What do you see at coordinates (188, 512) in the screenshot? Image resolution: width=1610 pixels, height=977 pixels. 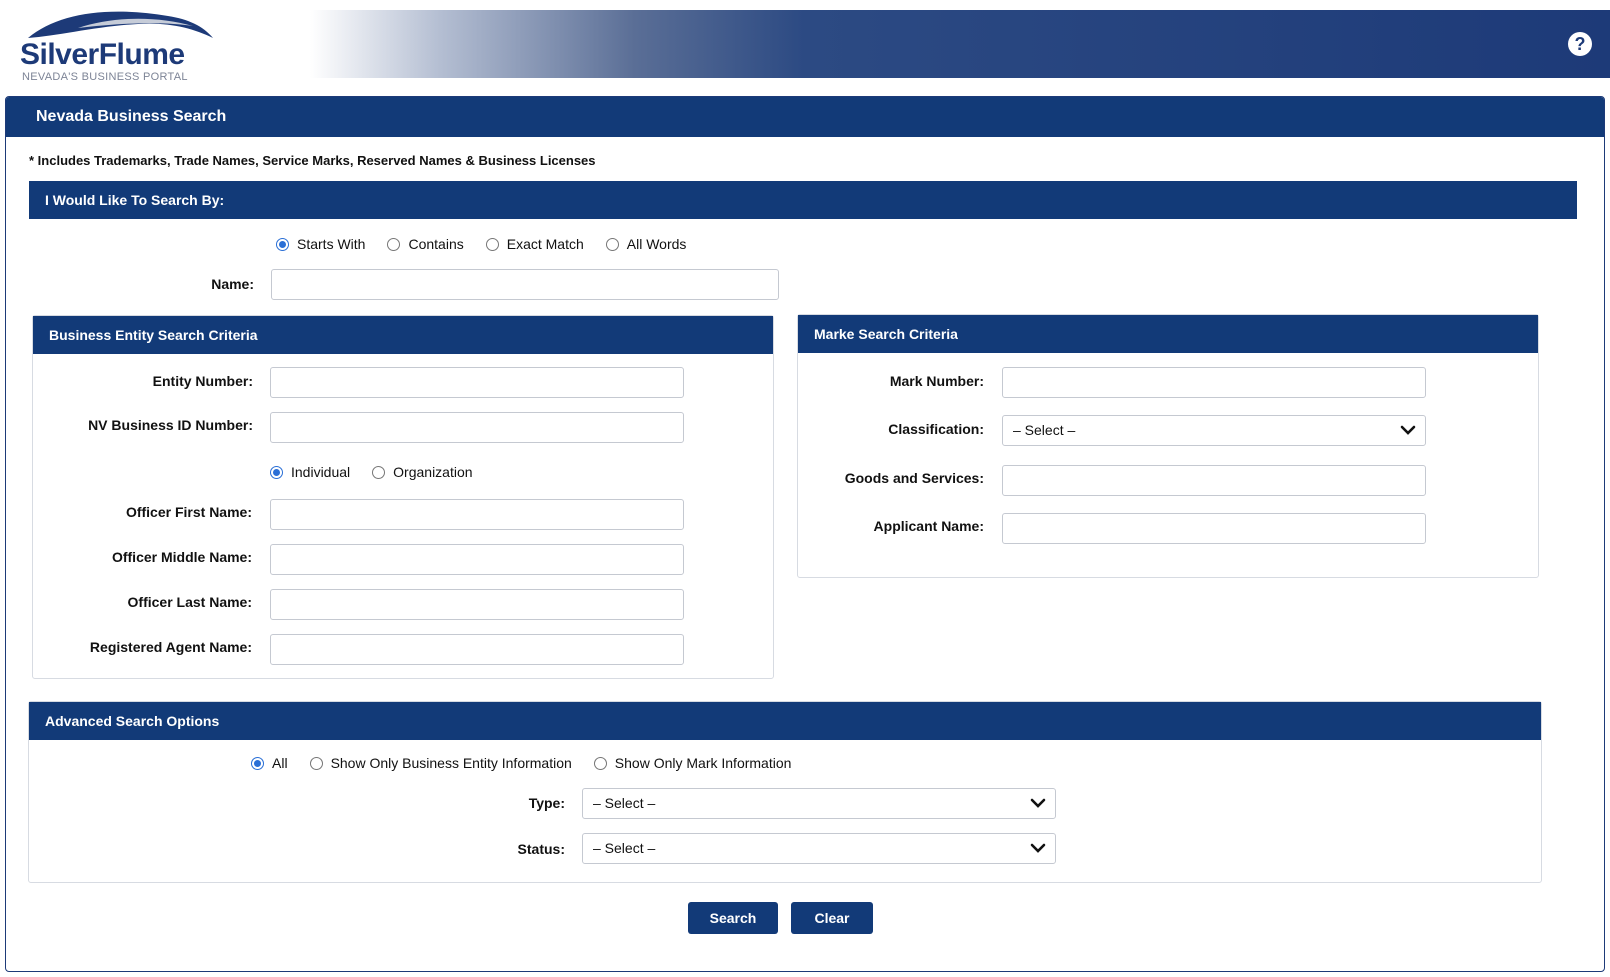 I see `officer-first-name-label: Officer First Name:` at bounding box center [188, 512].